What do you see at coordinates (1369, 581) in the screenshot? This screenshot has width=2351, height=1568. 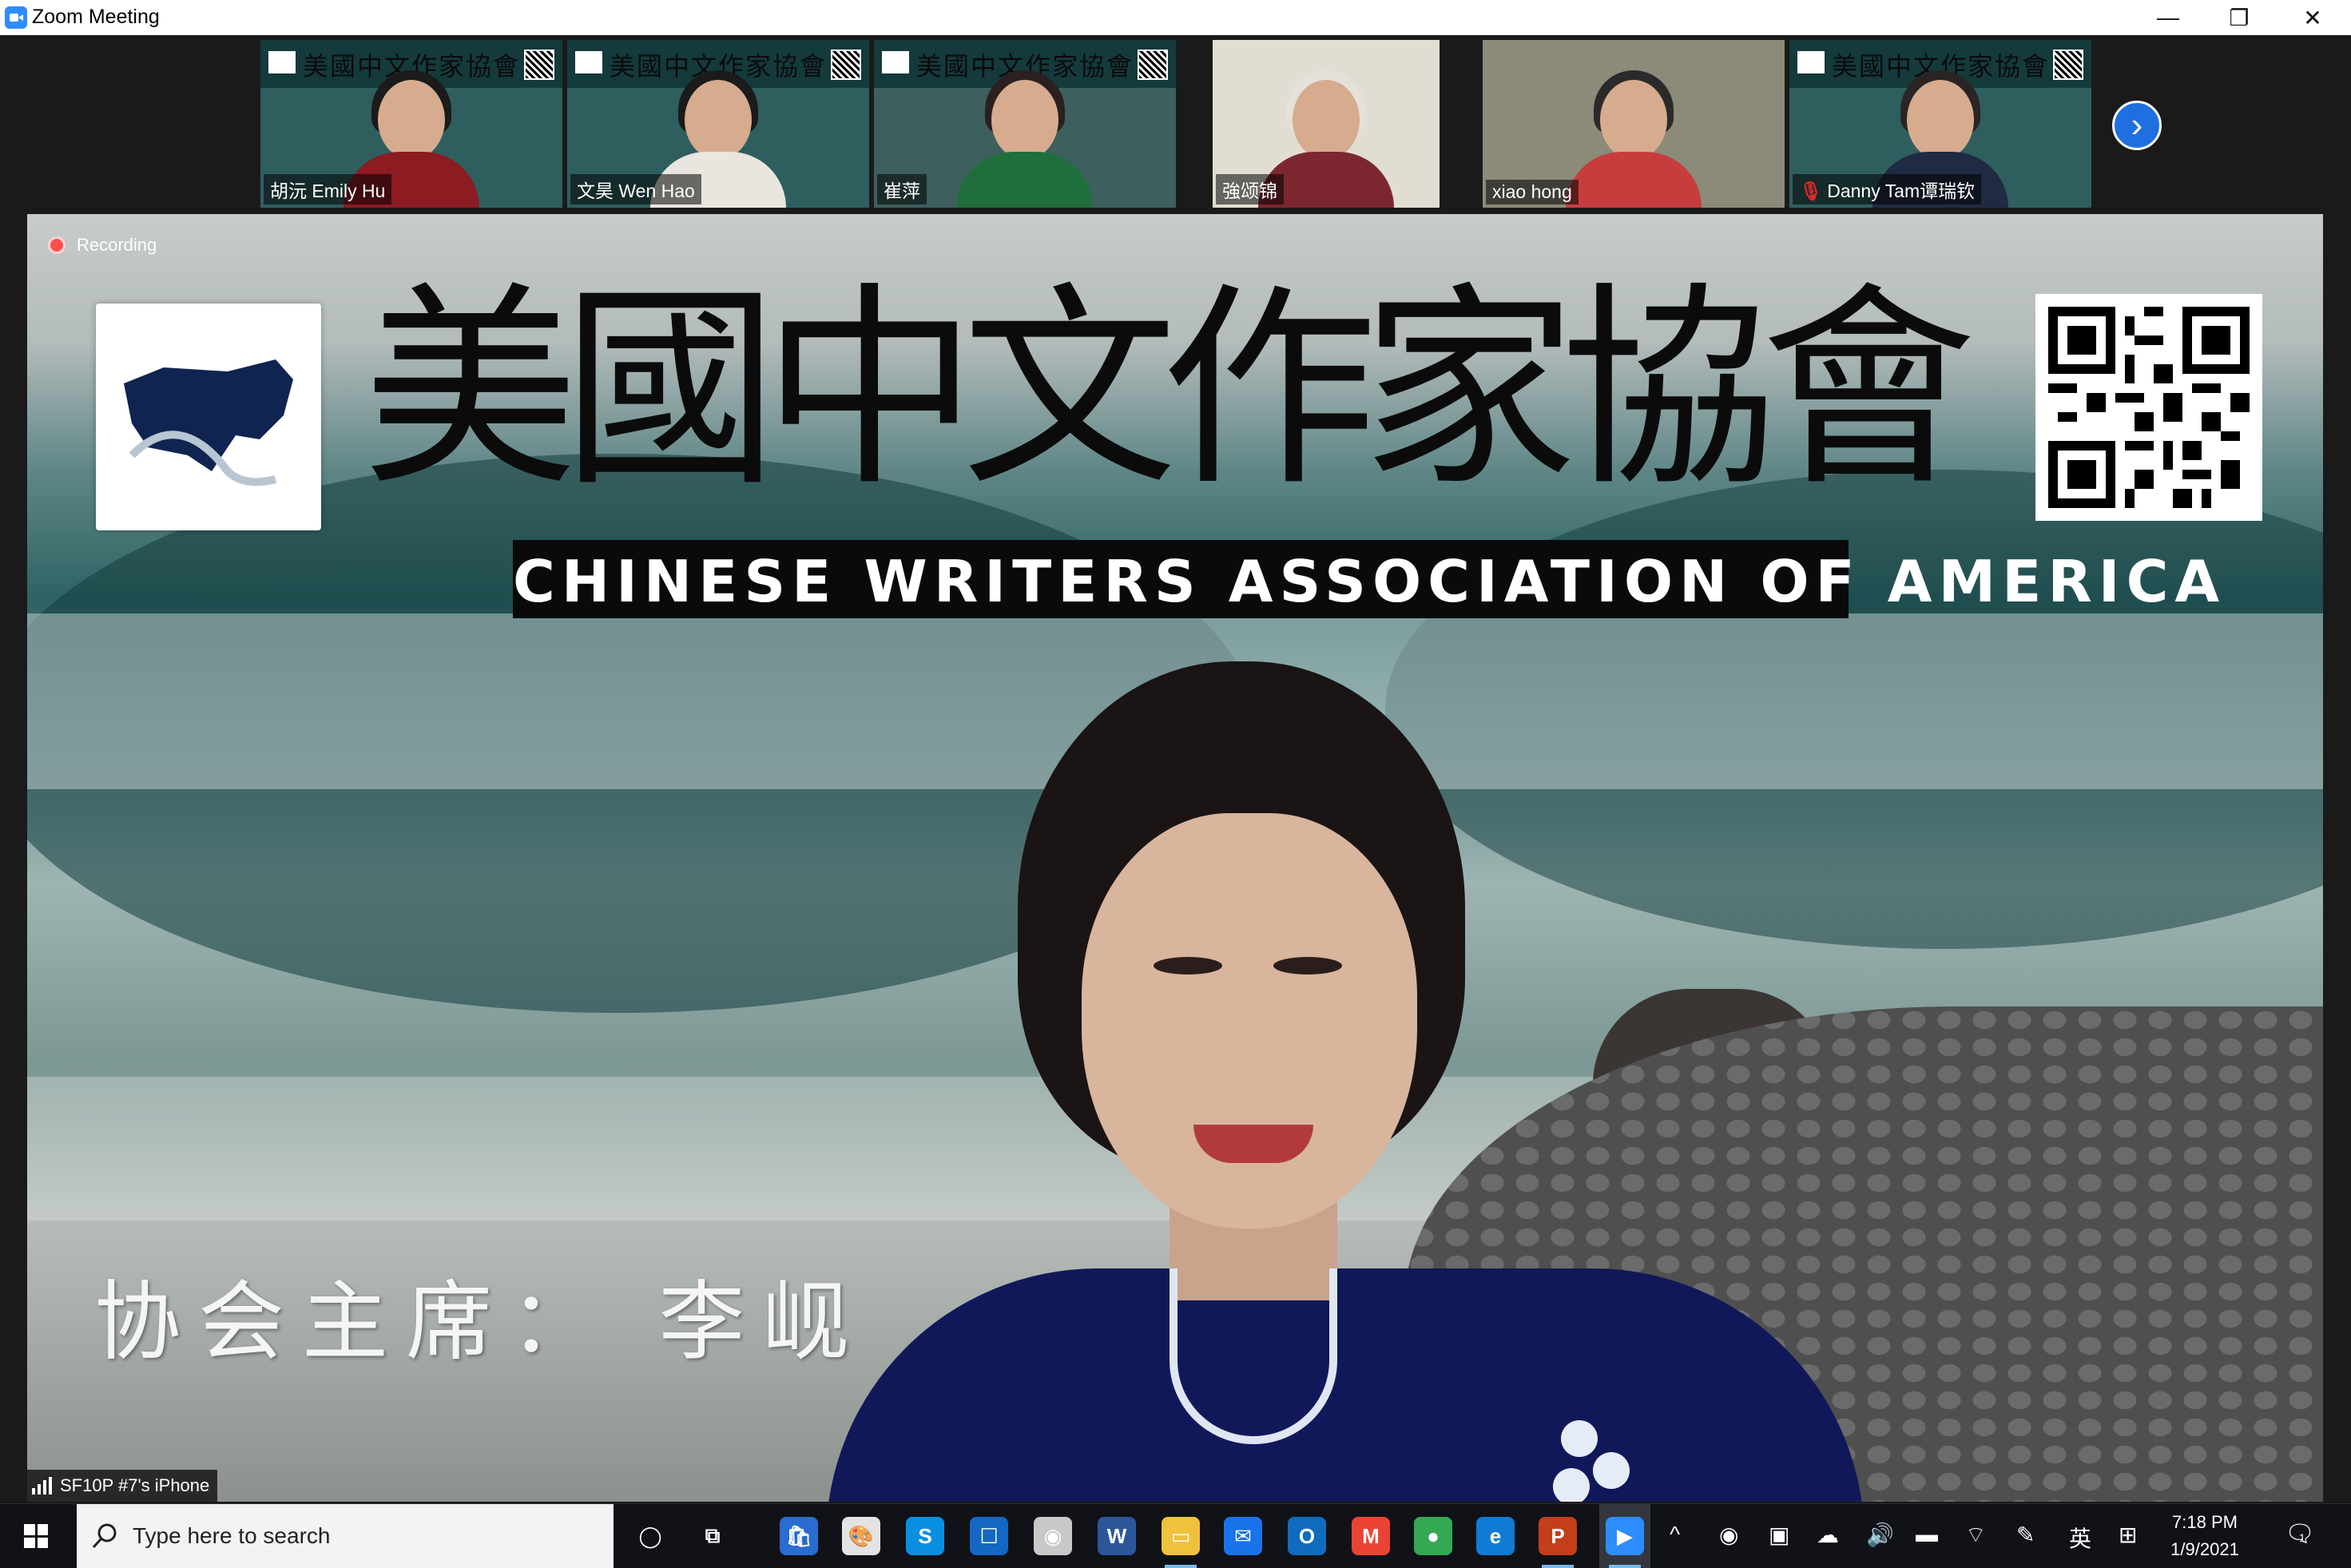 I see `banner-english-title: CHINESE WRITERS ASSOCIATION OF AMERICA` at bounding box center [1369, 581].